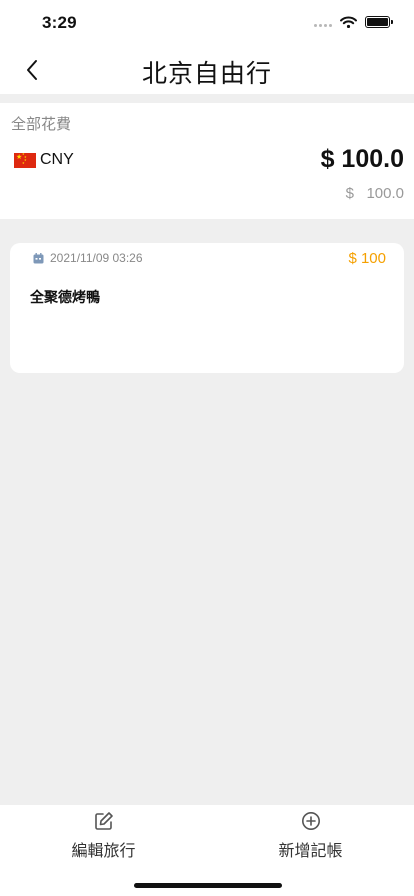  I want to click on add-record-label: 新增記帳, so click(310, 851).